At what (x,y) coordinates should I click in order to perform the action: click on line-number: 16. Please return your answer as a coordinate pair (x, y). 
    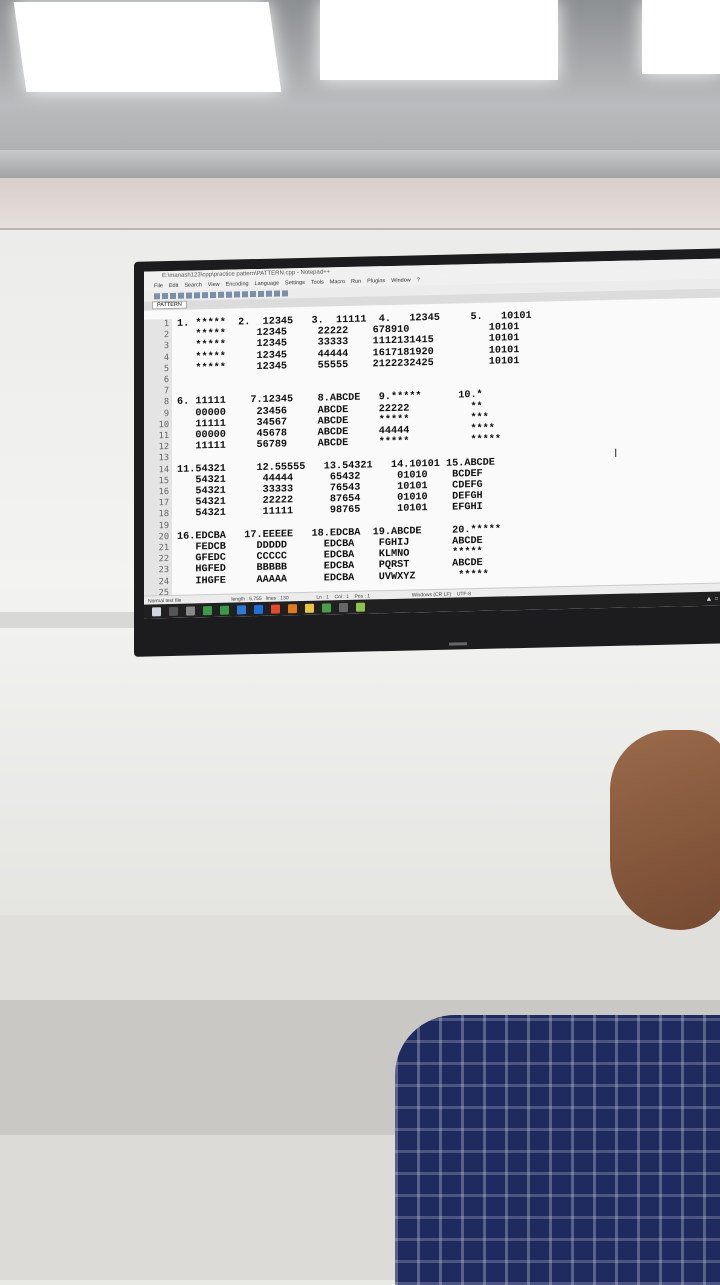
    Looking at the image, I should click on (163, 492).